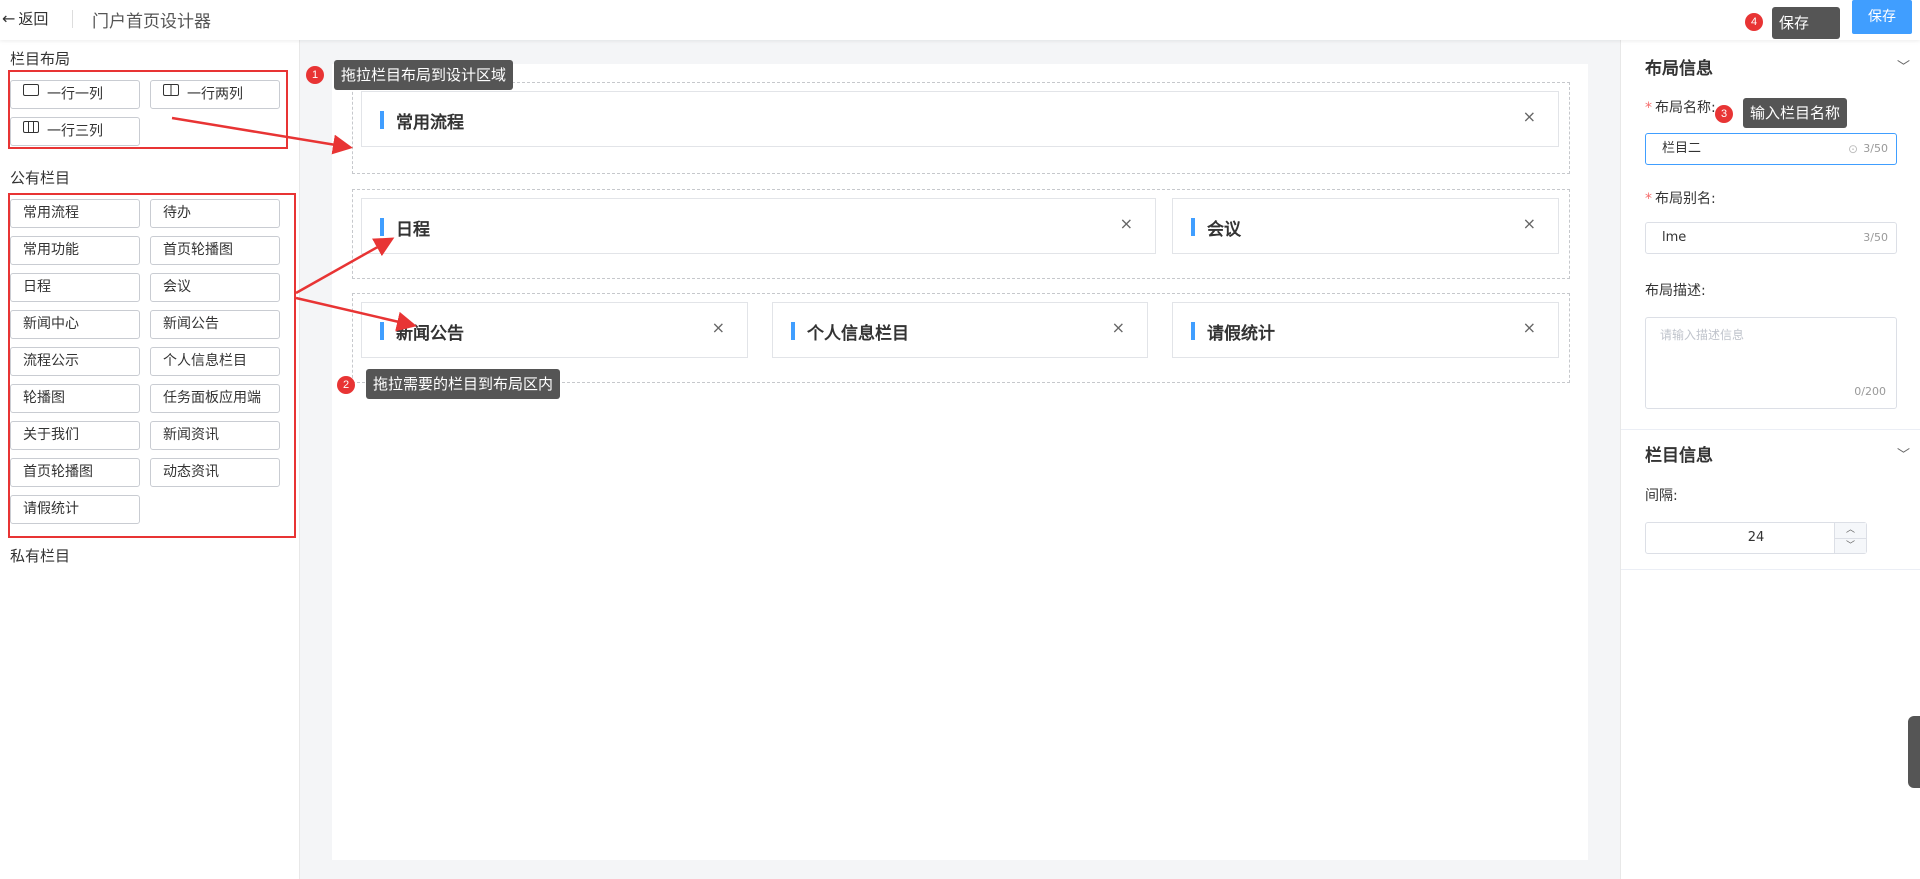 The image size is (1920, 879). What do you see at coordinates (9, 18) in the screenshot?
I see `arrow-left-icon: ←` at bounding box center [9, 18].